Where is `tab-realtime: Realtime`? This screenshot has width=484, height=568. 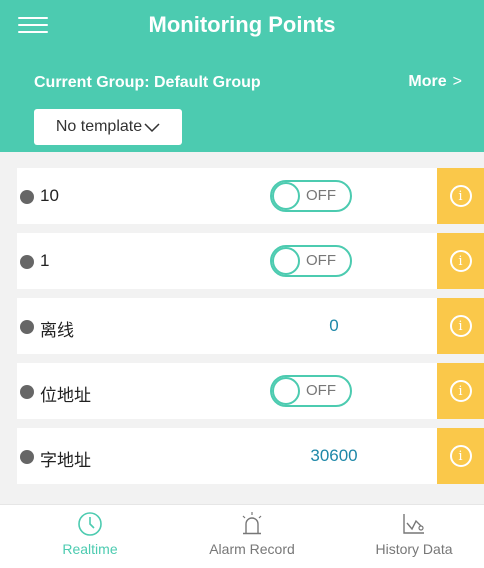 tab-realtime: Realtime is located at coordinates (90, 536).